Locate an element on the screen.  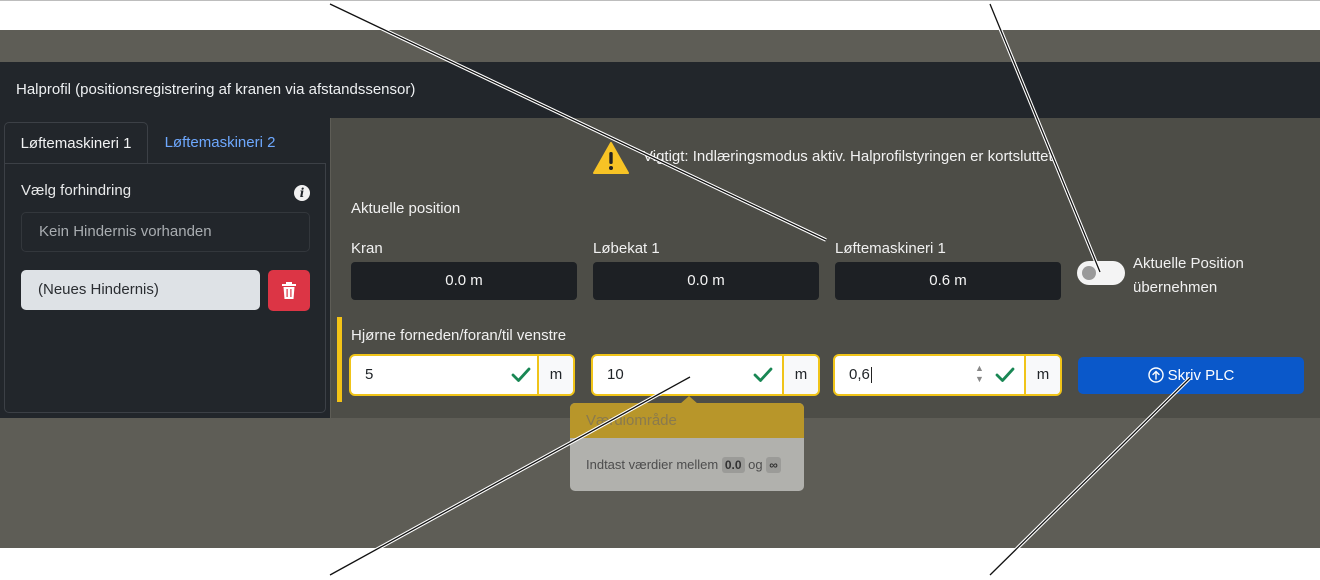
corner-z-value: 0,6 is located at coordinates (859, 374).